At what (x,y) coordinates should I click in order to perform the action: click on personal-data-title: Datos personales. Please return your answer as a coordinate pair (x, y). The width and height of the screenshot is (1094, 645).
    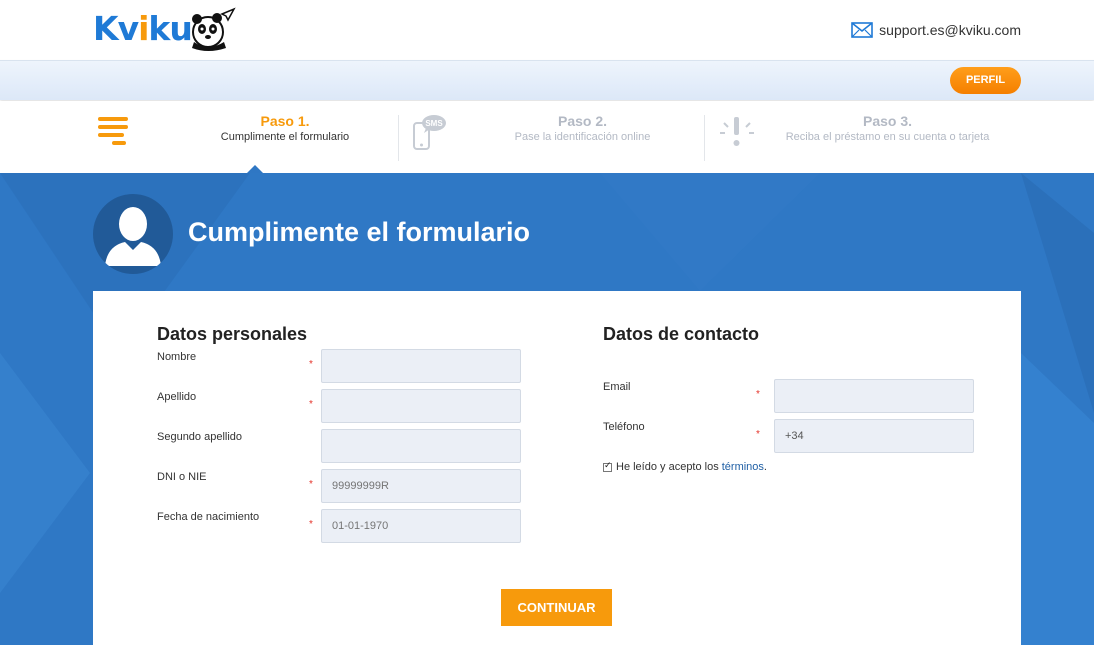
    Looking at the image, I should click on (232, 334).